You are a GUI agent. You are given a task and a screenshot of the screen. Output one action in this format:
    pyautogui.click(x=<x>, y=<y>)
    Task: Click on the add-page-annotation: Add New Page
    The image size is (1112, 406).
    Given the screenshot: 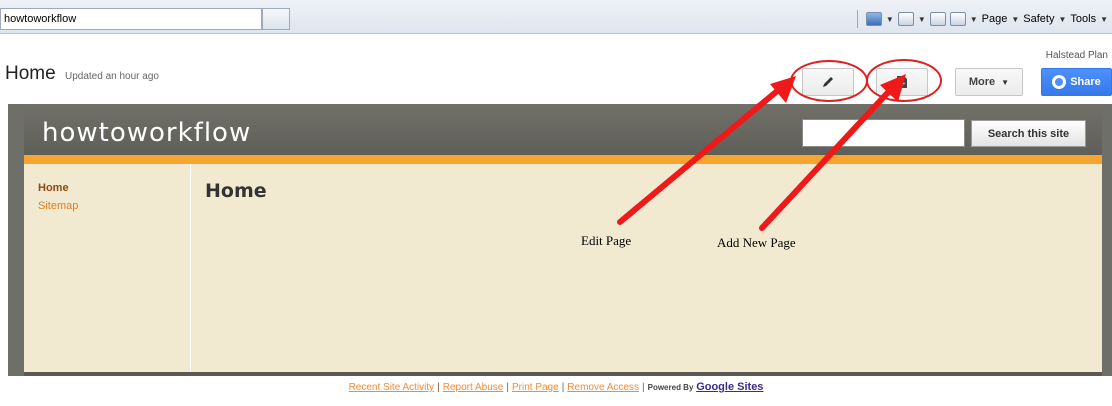 What is the action you would take?
    pyautogui.click(x=756, y=242)
    